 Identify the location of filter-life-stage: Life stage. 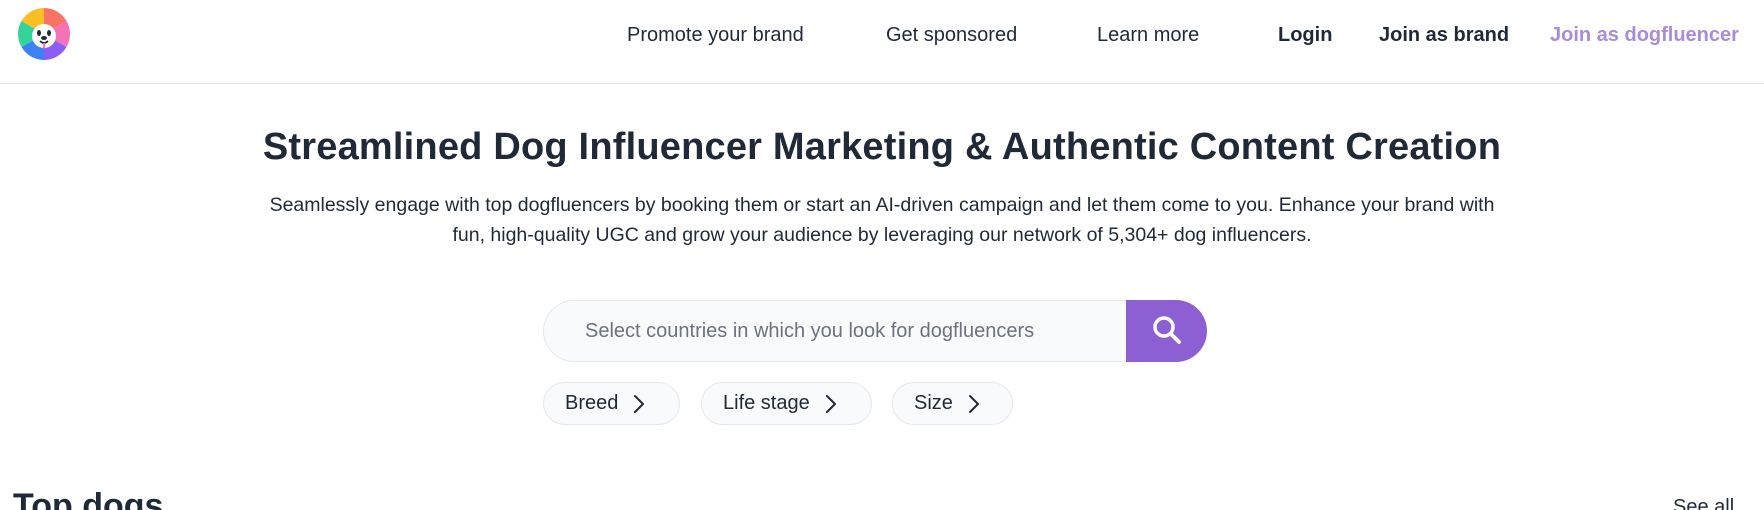
(786, 403).